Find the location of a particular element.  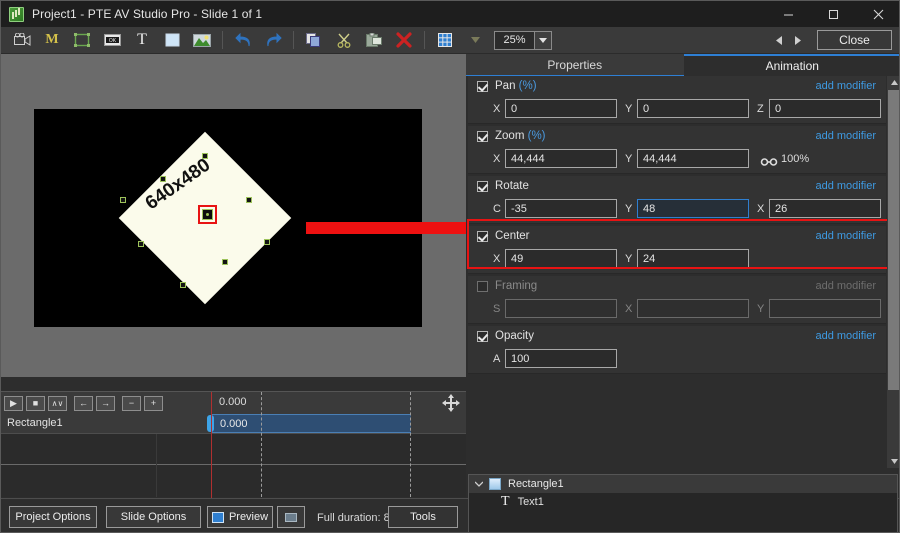

slide-options-button: Slide Options is located at coordinates (153, 517).